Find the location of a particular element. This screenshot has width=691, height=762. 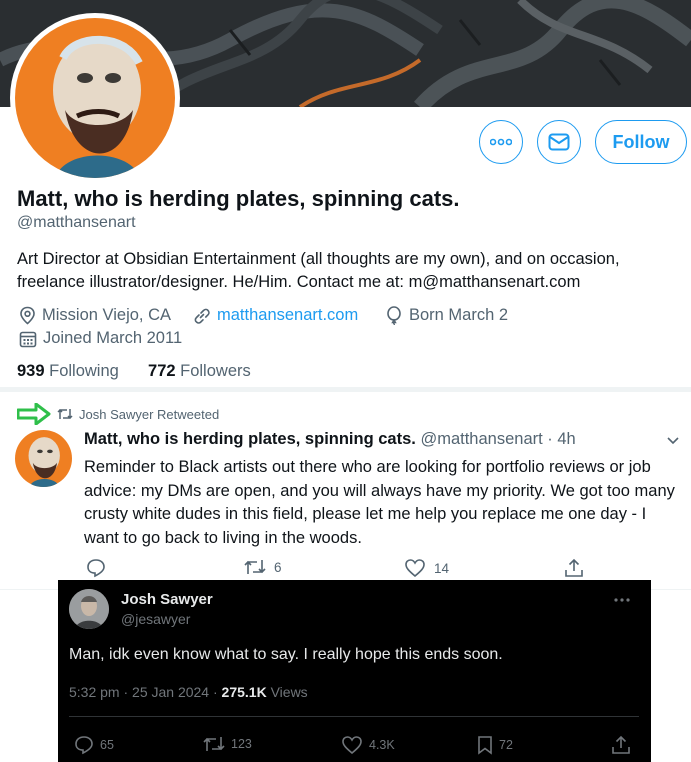

following-link: 939 Following is located at coordinates (68, 371).